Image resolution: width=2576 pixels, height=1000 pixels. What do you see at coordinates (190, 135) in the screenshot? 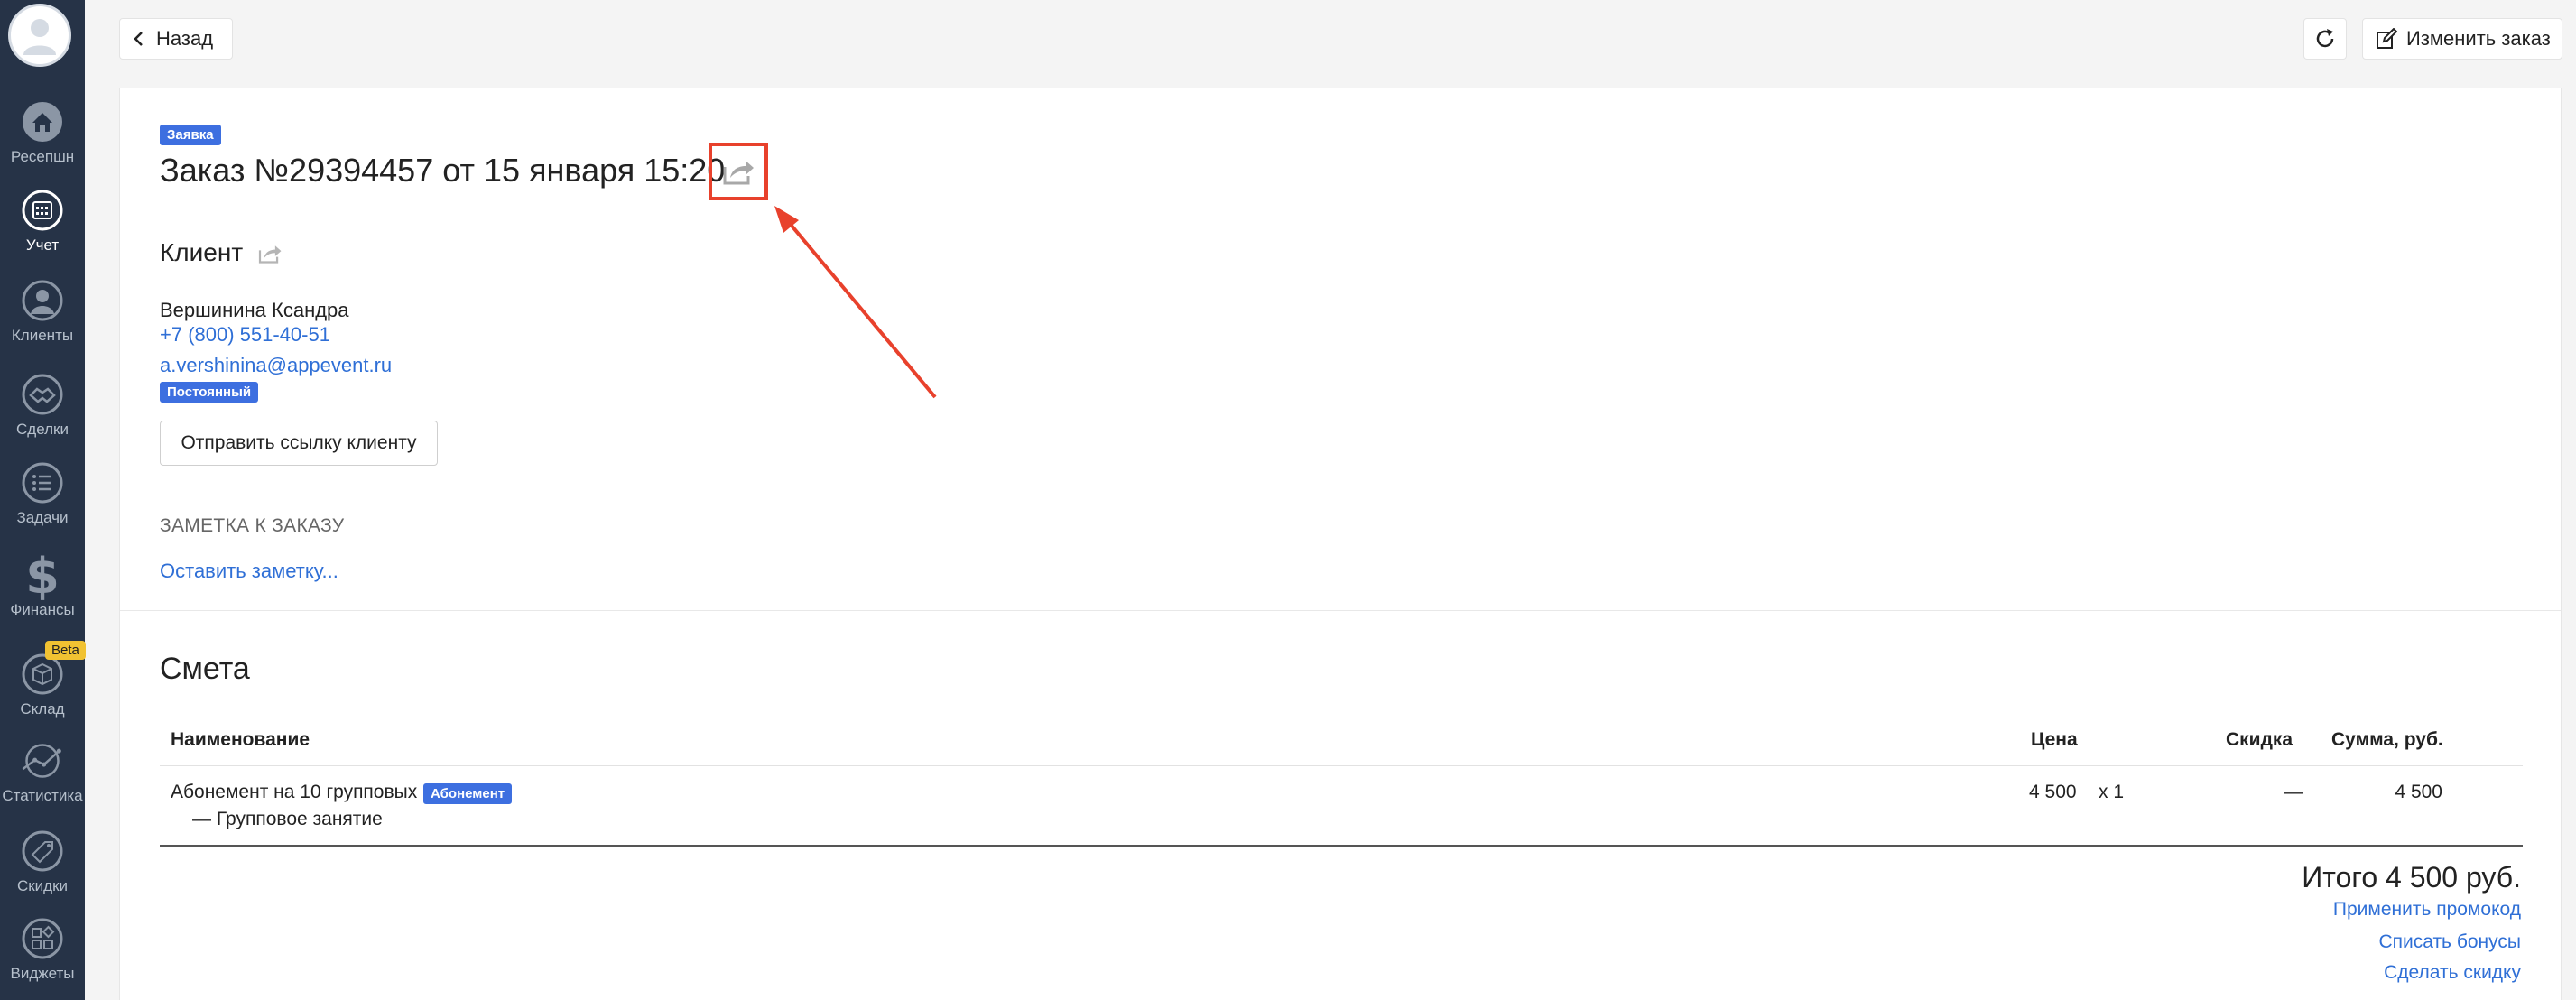
I see `order-type-badge: Заявка` at bounding box center [190, 135].